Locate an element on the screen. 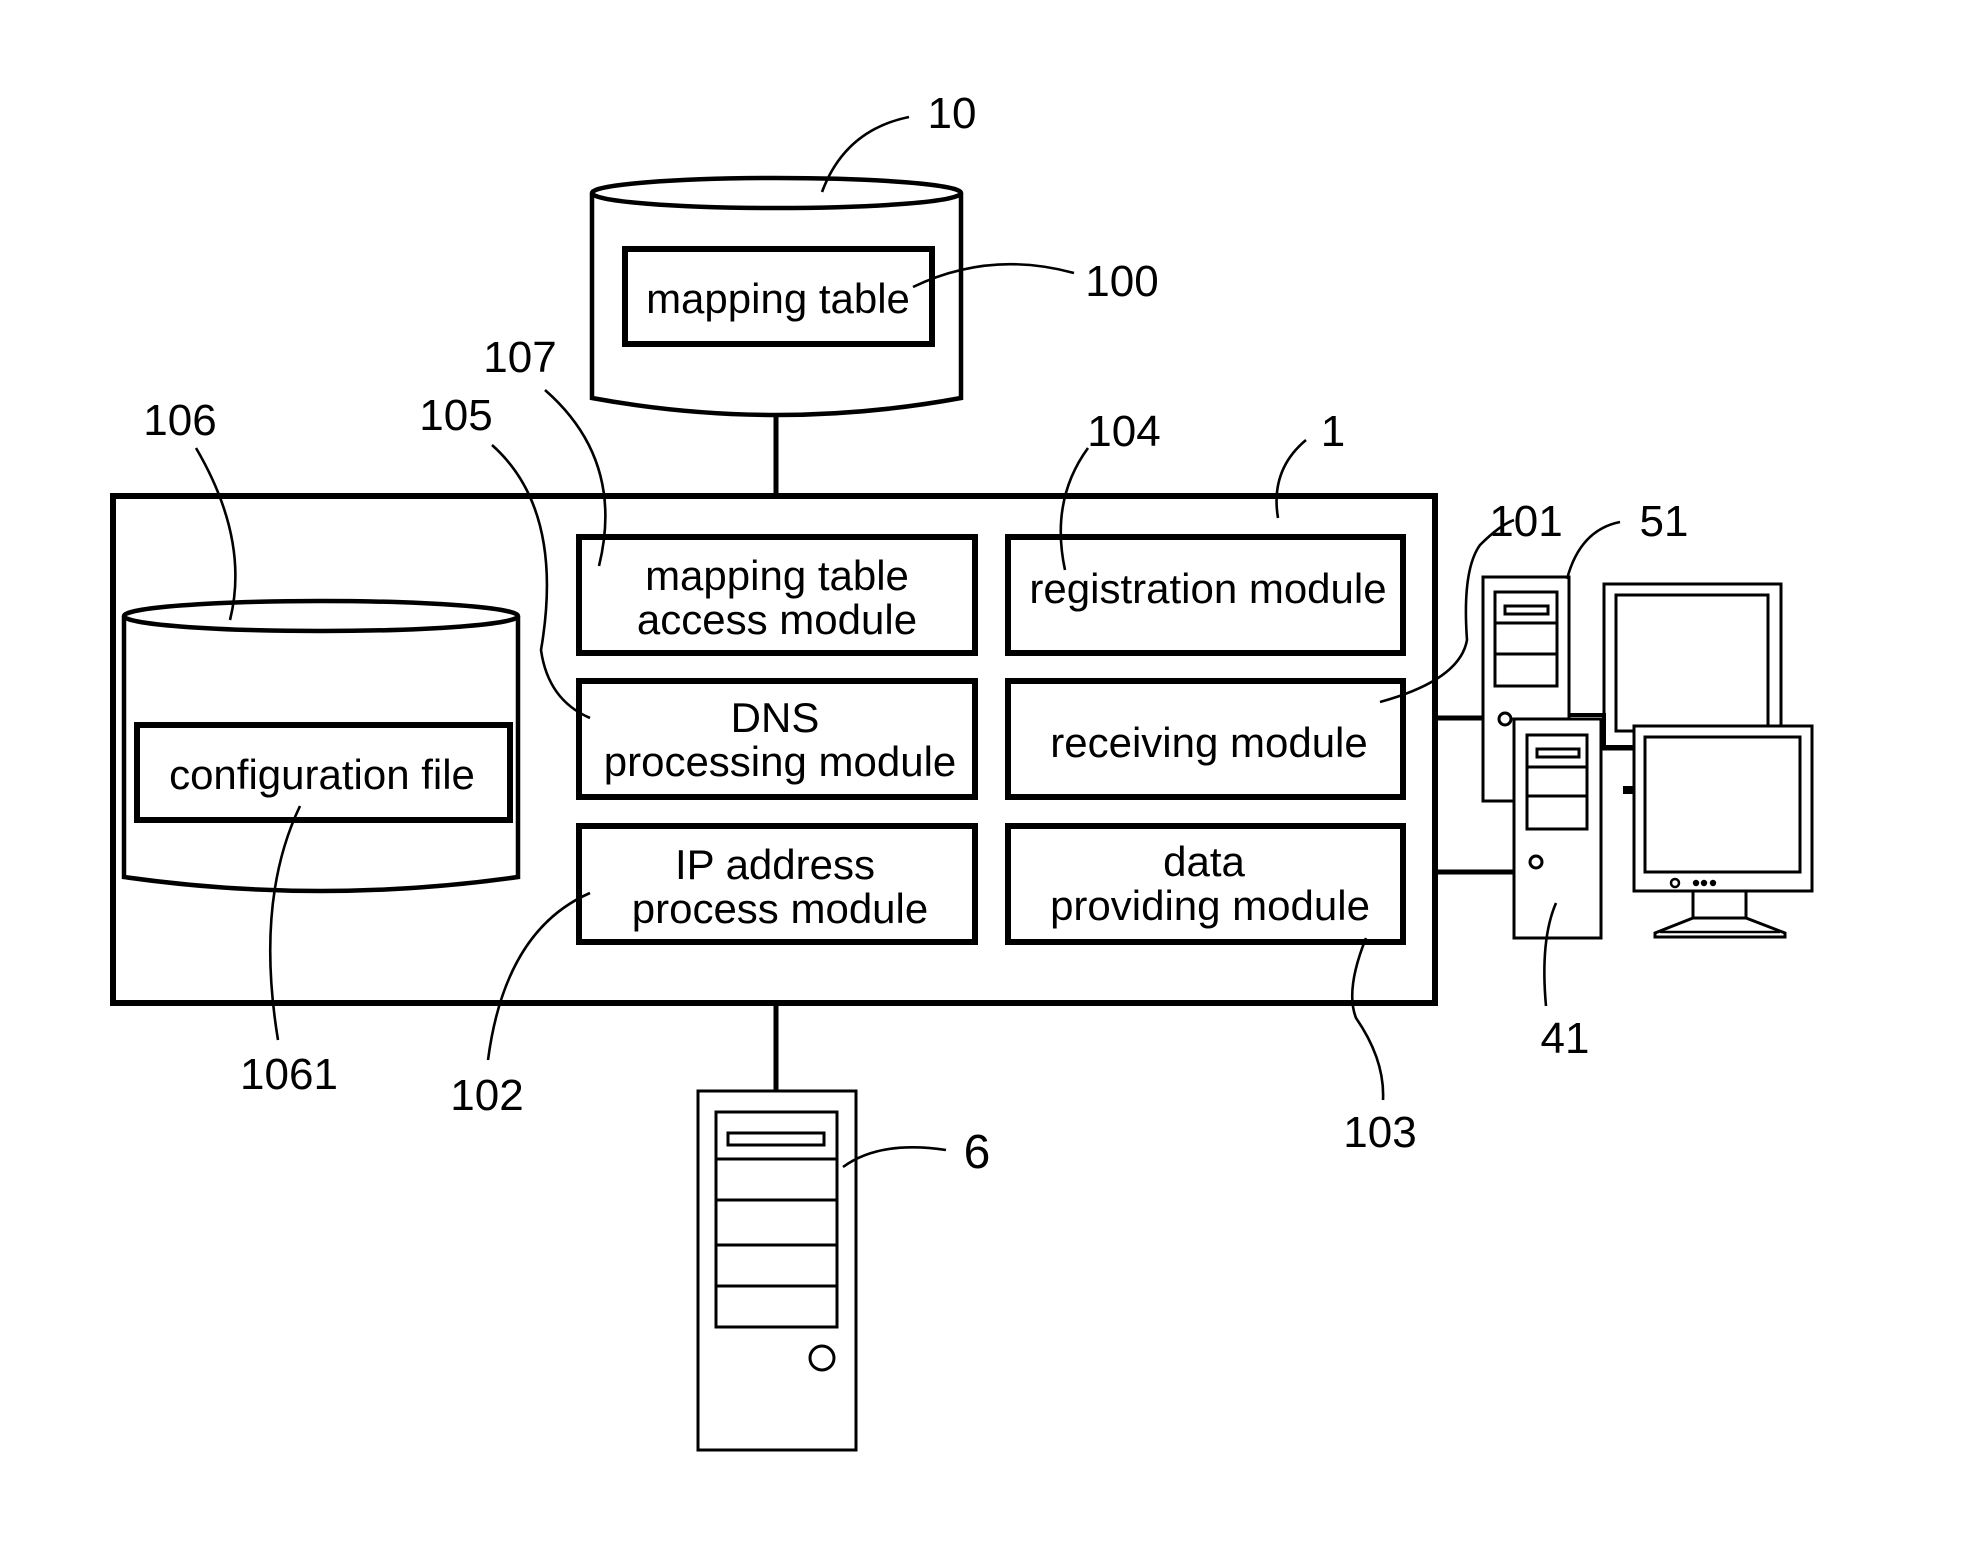 The height and width of the screenshot is (1559, 1978). module-data-providing: data providing module is located at coordinates (1205, 884).